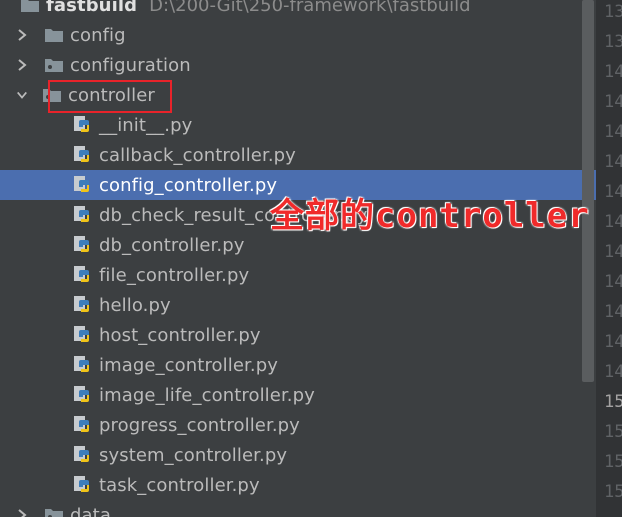 This screenshot has height=517, width=622. I want to click on tree-file-row: hello.py, so click(298, 305).